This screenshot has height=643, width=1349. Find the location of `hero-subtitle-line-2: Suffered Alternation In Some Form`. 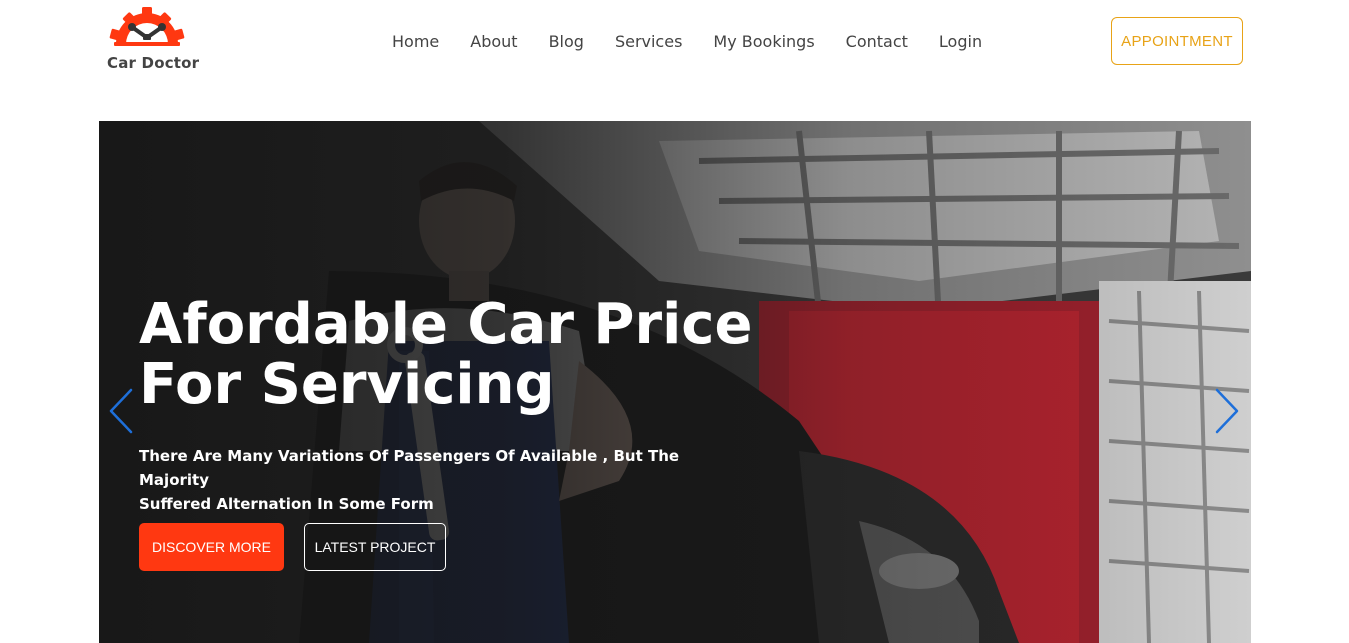

hero-subtitle-line-2: Suffered Alternation In Some Form is located at coordinates (286, 504).